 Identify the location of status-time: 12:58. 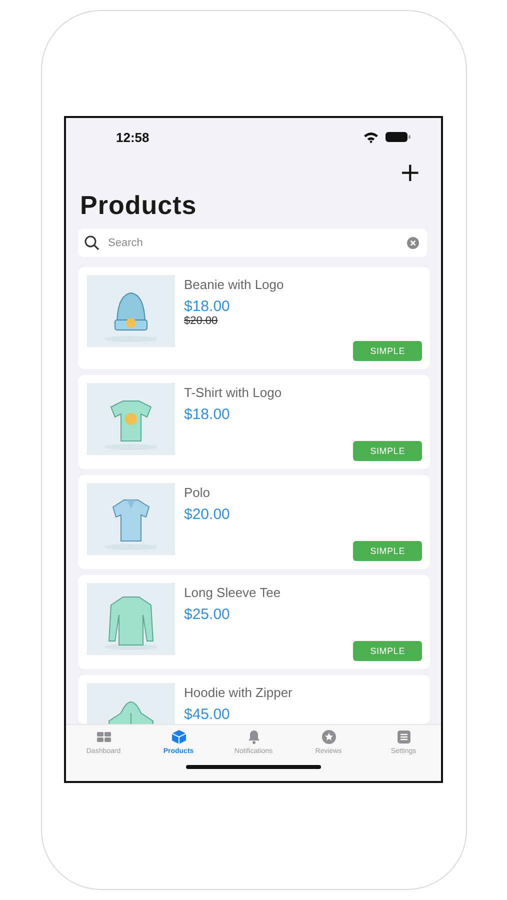
(133, 137).